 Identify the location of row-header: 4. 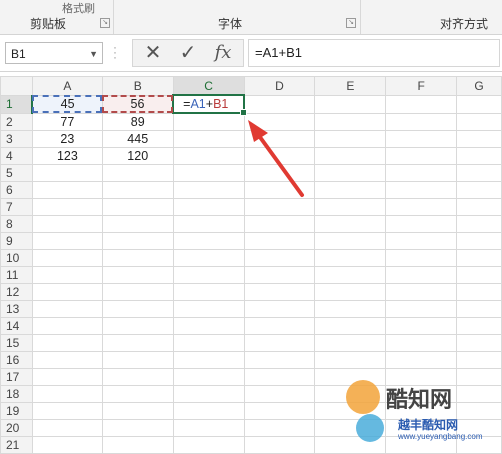
(16, 156).